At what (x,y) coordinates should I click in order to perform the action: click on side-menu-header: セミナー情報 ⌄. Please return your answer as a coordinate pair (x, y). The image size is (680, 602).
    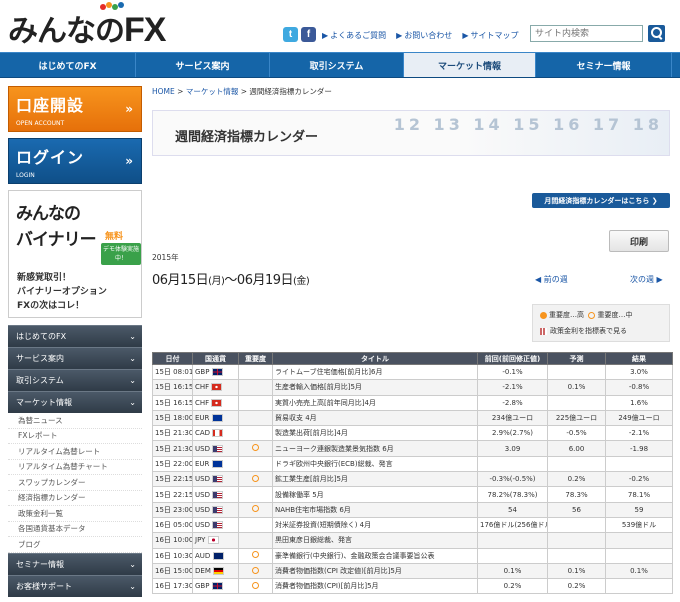
    Looking at the image, I should click on (75, 563).